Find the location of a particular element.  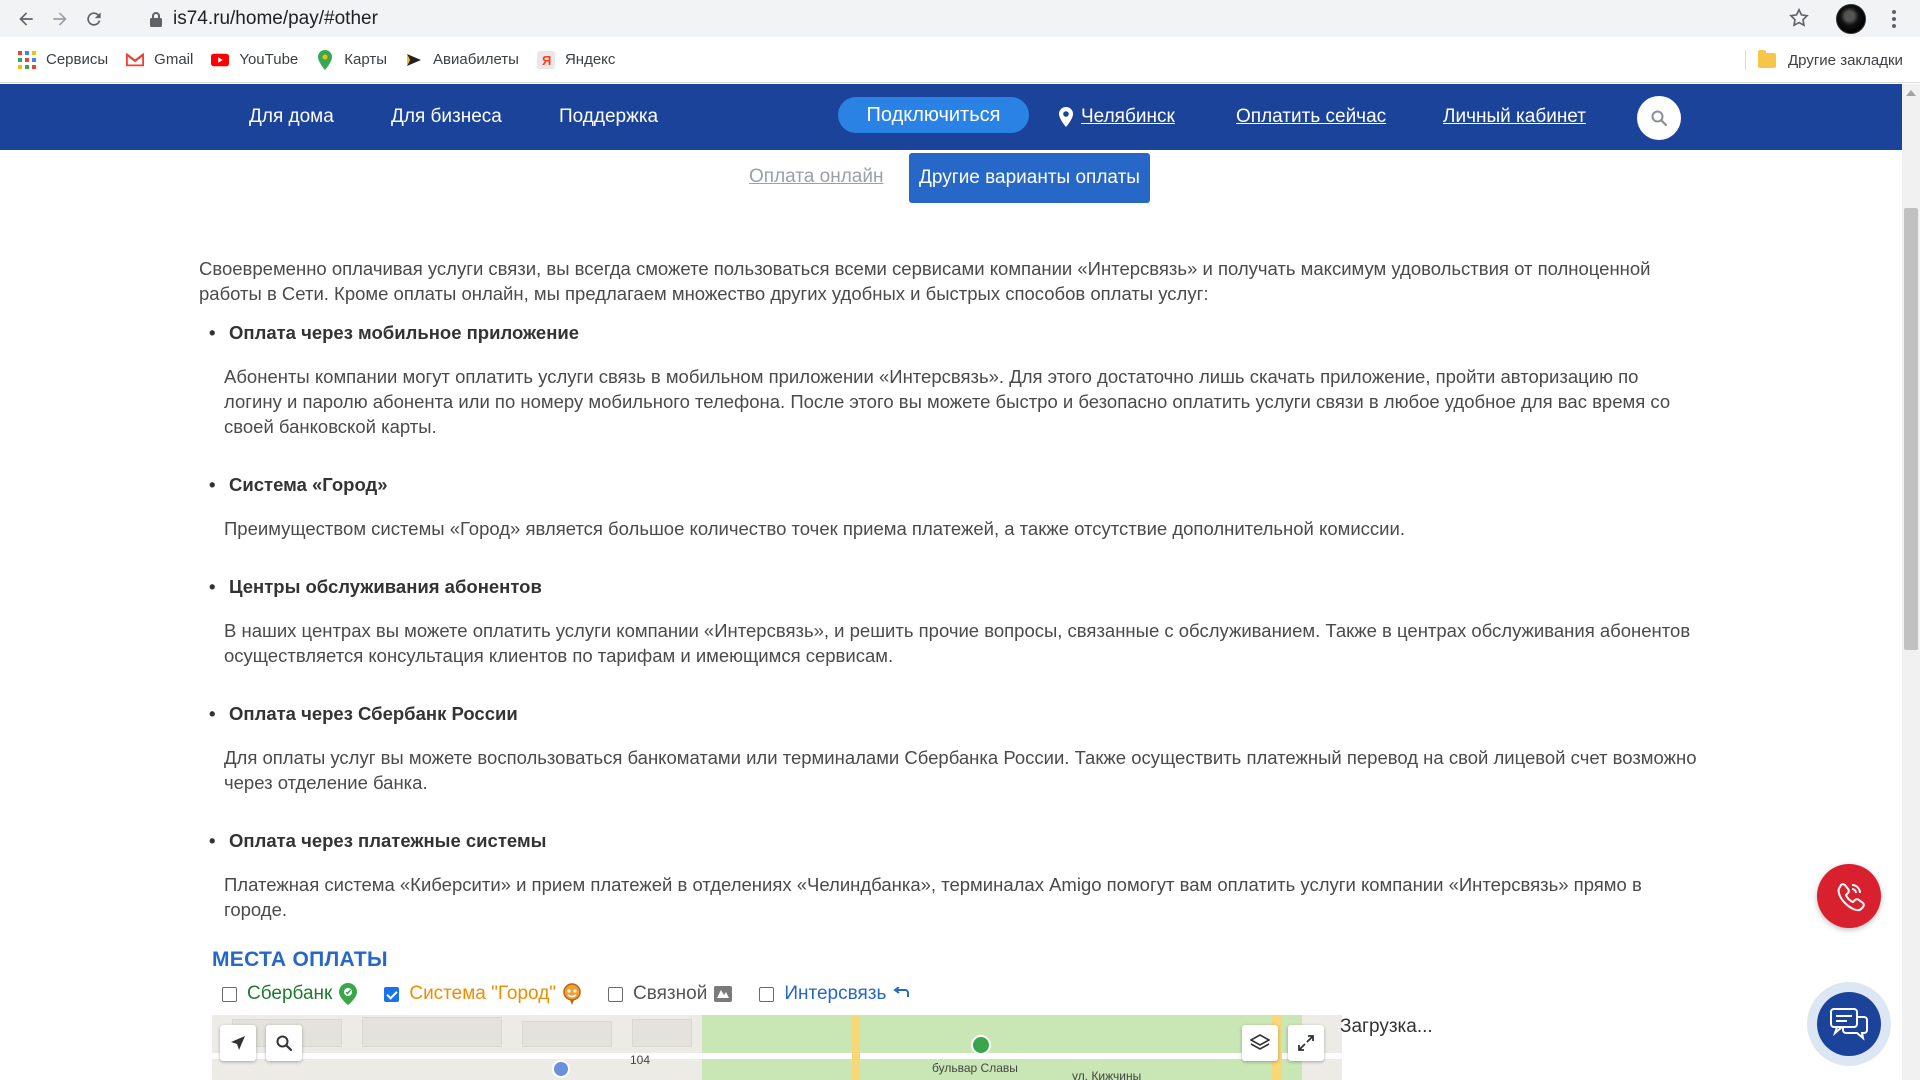

bookmark-youtube: YouTube is located at coordinates (254, 60).